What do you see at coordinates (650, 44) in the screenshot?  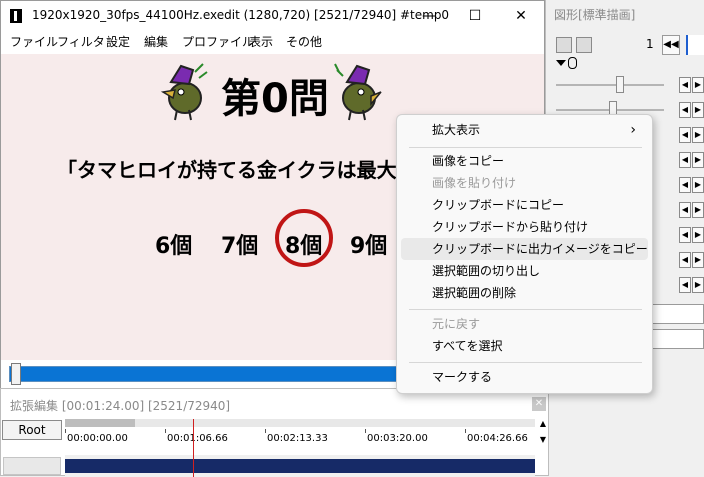 I see `frame-number: 1` at bounding box center [650, 44].